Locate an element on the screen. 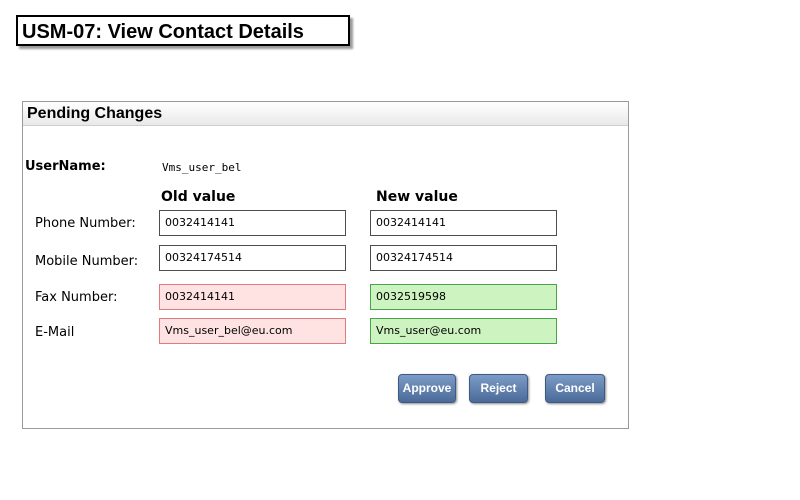  mobile-number-old-field: 00324174514 is located at coordinates (252, 258).